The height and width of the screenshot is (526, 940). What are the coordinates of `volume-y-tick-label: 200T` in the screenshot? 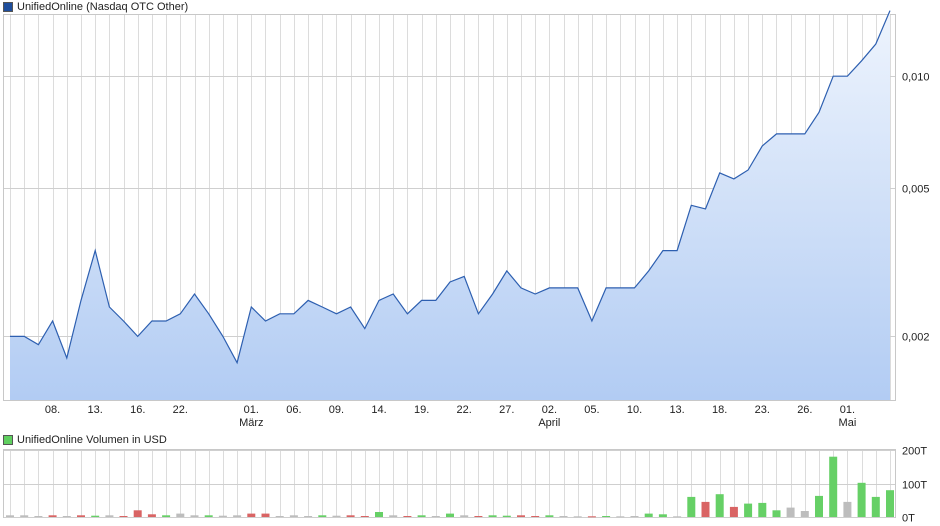 It's located at (914, 452).